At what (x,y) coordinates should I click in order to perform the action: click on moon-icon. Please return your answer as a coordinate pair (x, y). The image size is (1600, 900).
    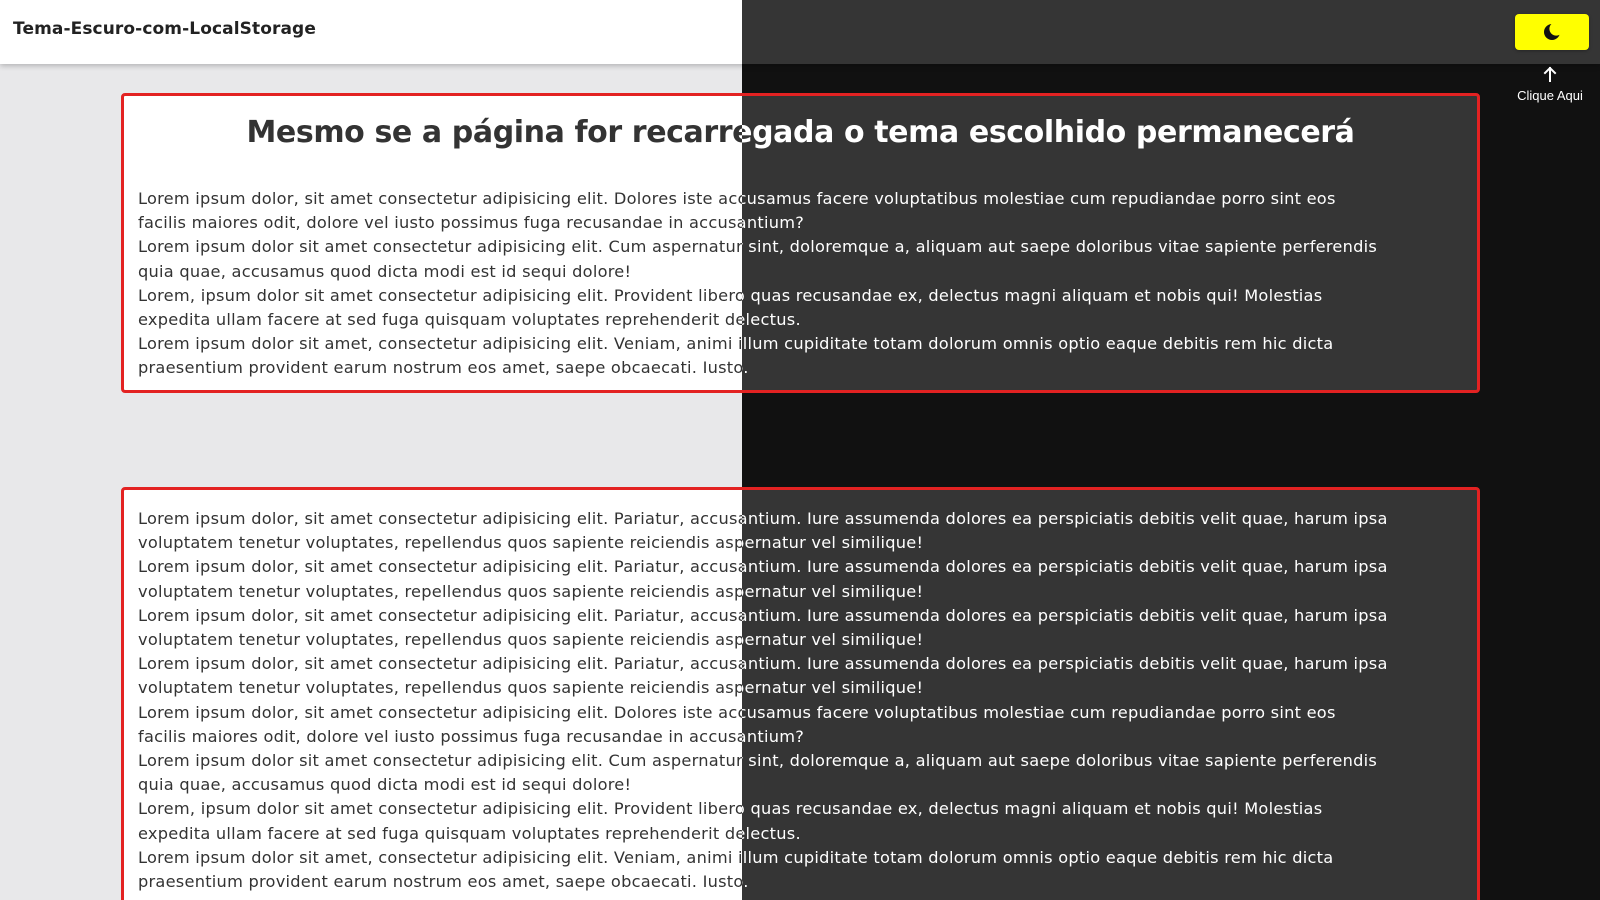
    Looking at the image, I should click on (1553, 31).